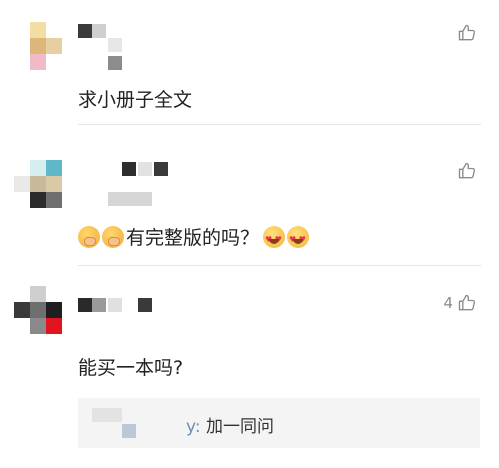 The width and height of the screenshot is (499, 468). I want to click on reply-username: y, so click(190, 427).